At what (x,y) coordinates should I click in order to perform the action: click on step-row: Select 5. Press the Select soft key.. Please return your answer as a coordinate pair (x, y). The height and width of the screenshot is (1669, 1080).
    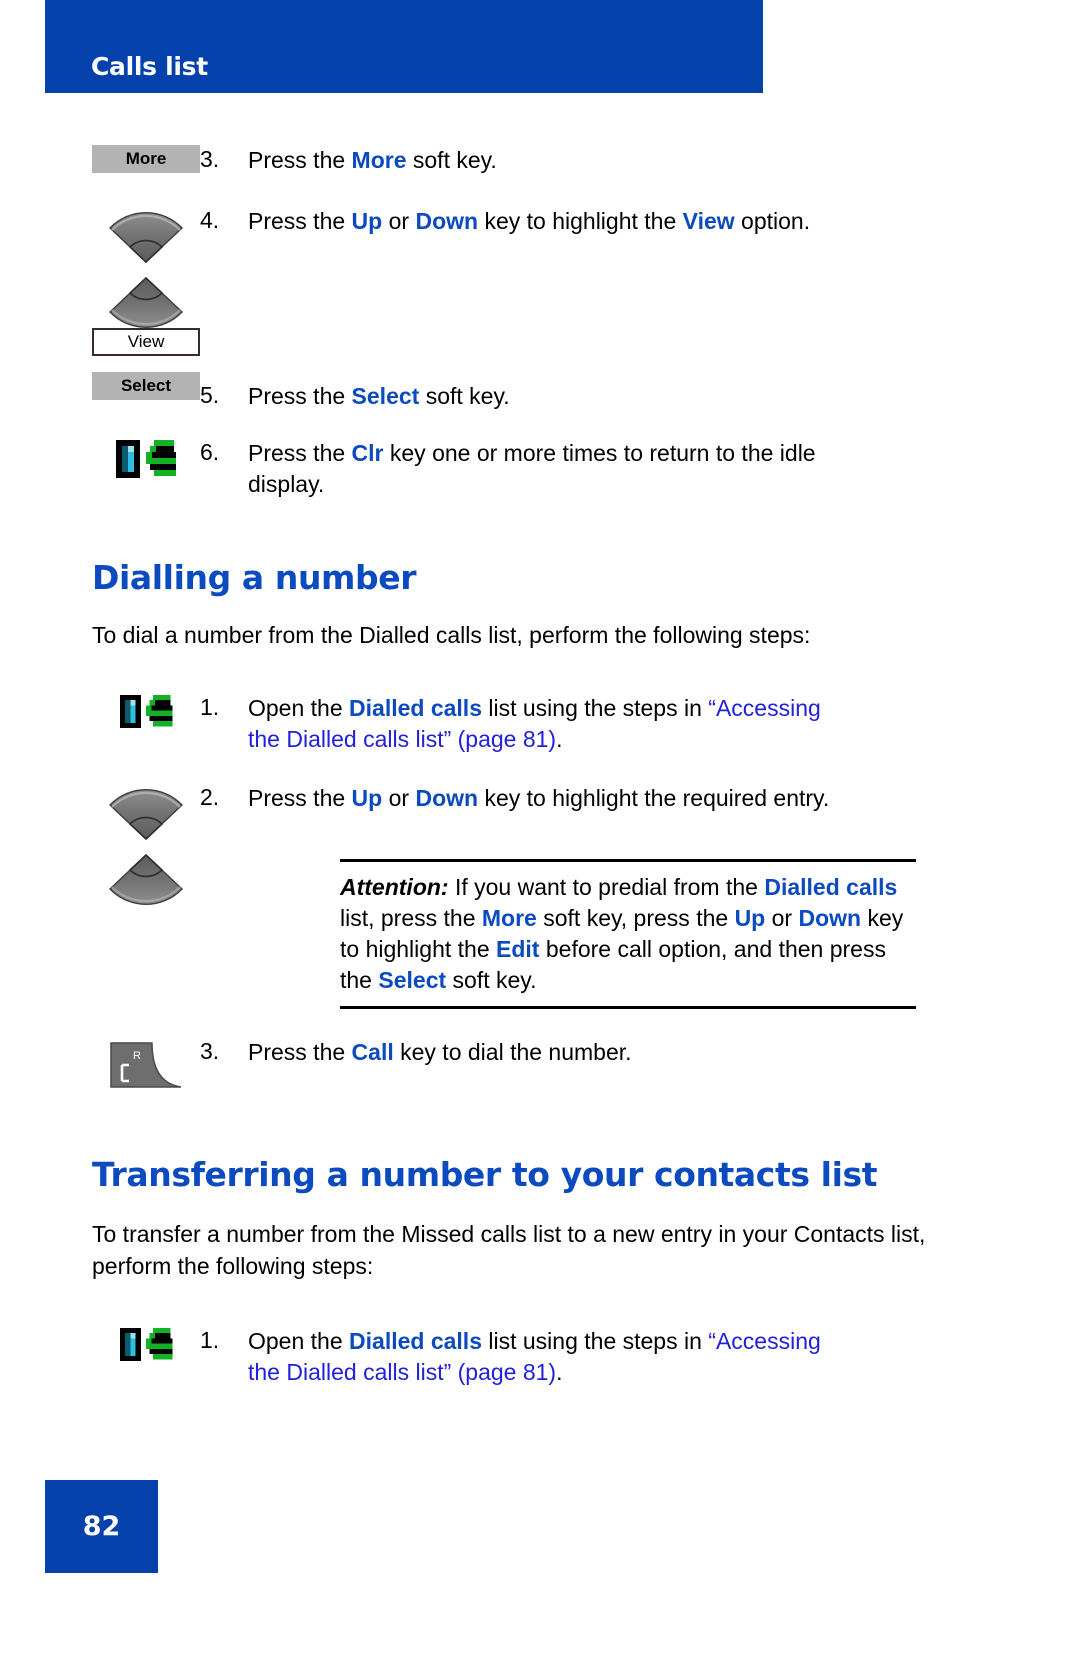
    Looking at the image, I should click on (540, 392).